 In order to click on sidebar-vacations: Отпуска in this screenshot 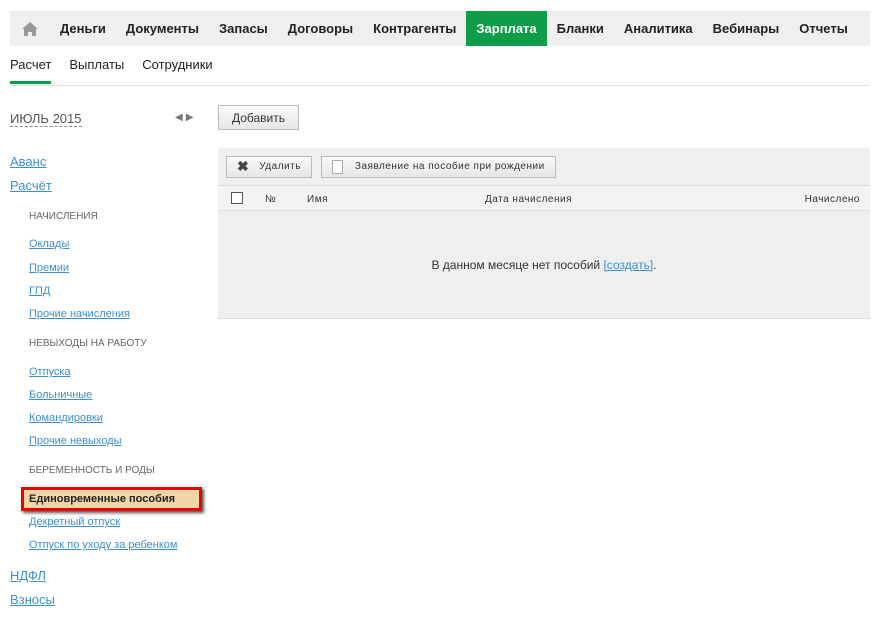, I will do `click(50, 372)`.